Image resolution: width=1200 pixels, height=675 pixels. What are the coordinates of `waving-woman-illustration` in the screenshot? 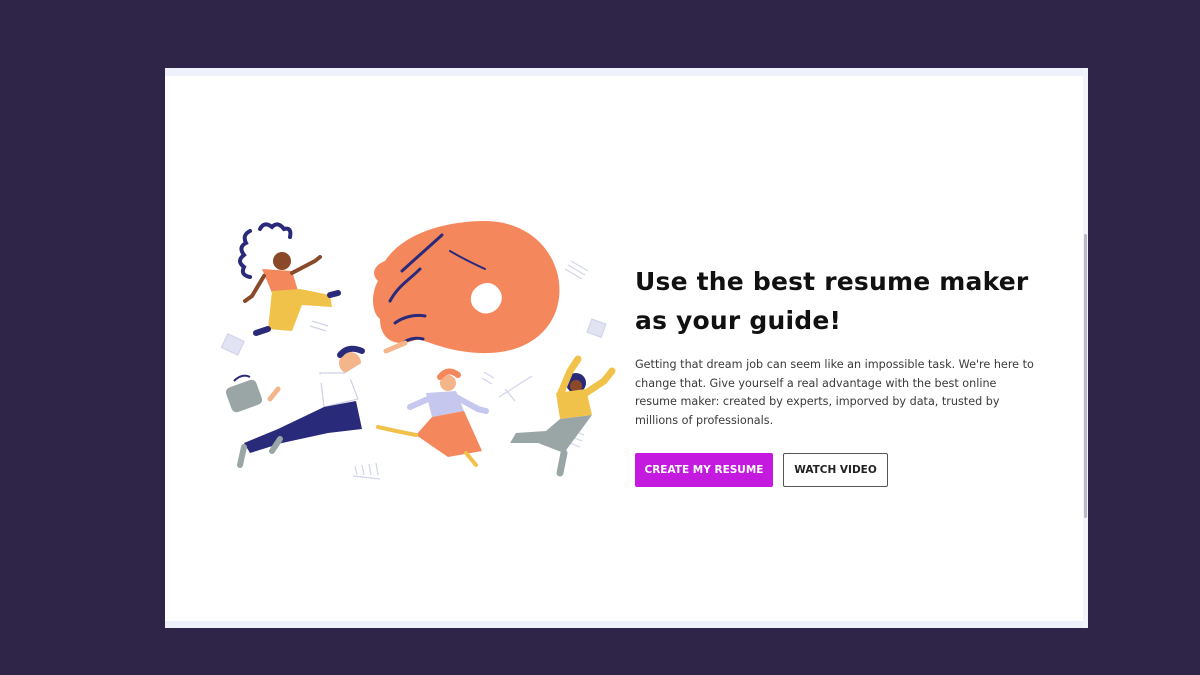 It's located at (563, 416).